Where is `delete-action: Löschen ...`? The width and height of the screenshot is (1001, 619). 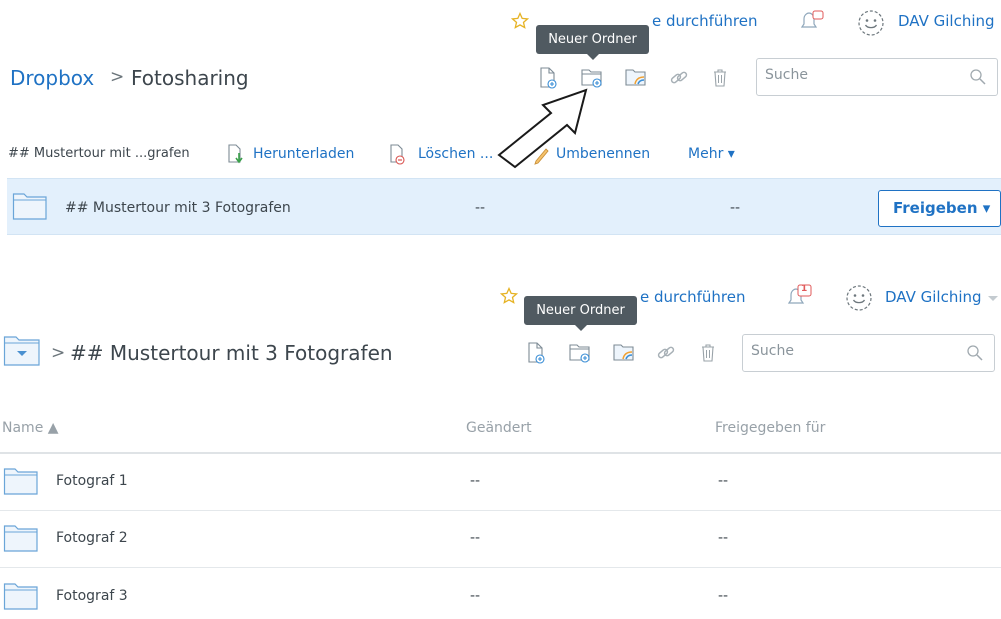 delete-action: Löschen ... is located at coordinates (455, 154).